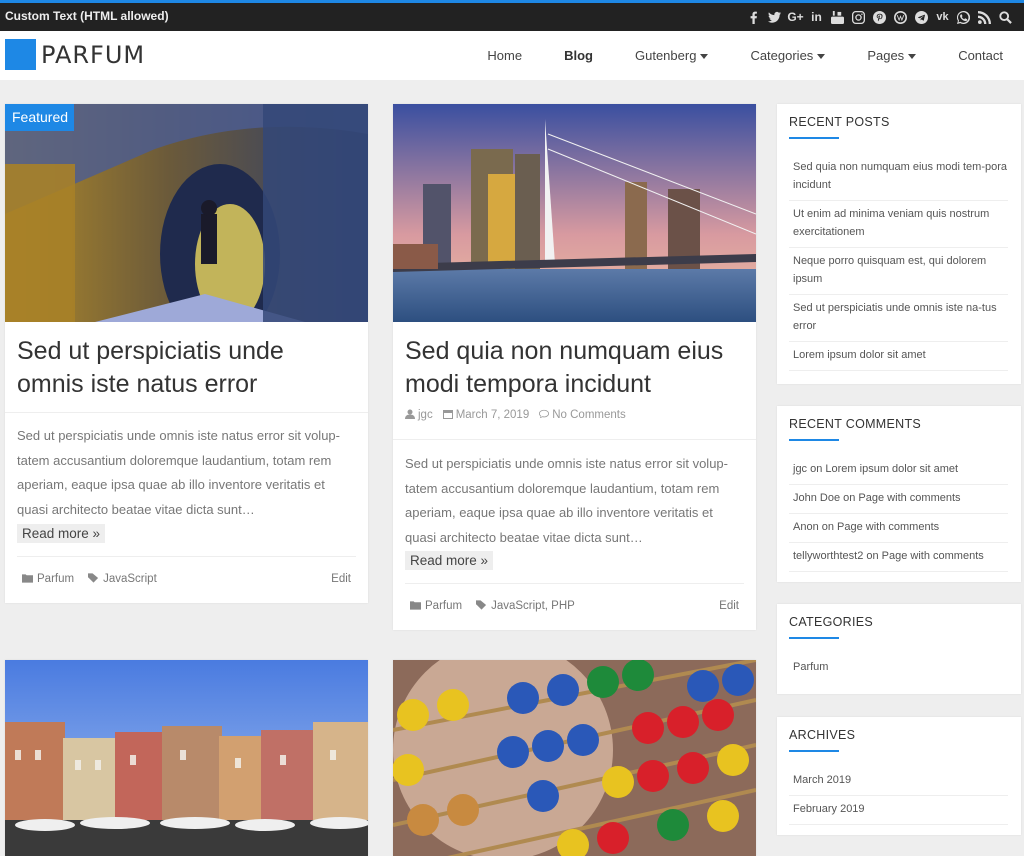 The height and width of the screenshot is (856, 1024). I want to click on rss-icon, so click(984, 17).